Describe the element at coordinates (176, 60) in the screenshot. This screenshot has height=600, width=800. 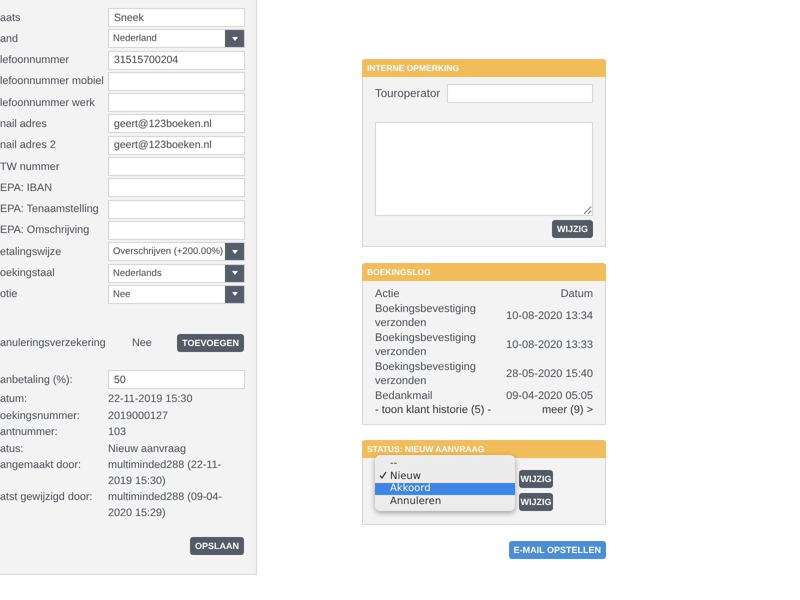
I see `input-field: 31515700204` at that location.